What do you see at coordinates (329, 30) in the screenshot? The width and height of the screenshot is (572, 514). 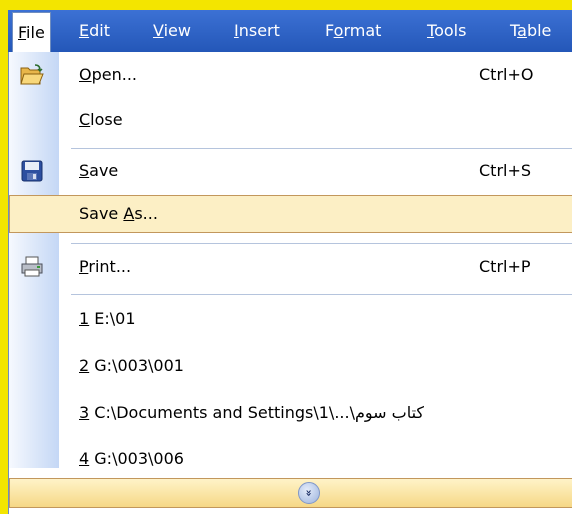 I see `menu-format-prefix: F` at bounding box center [329, 30].